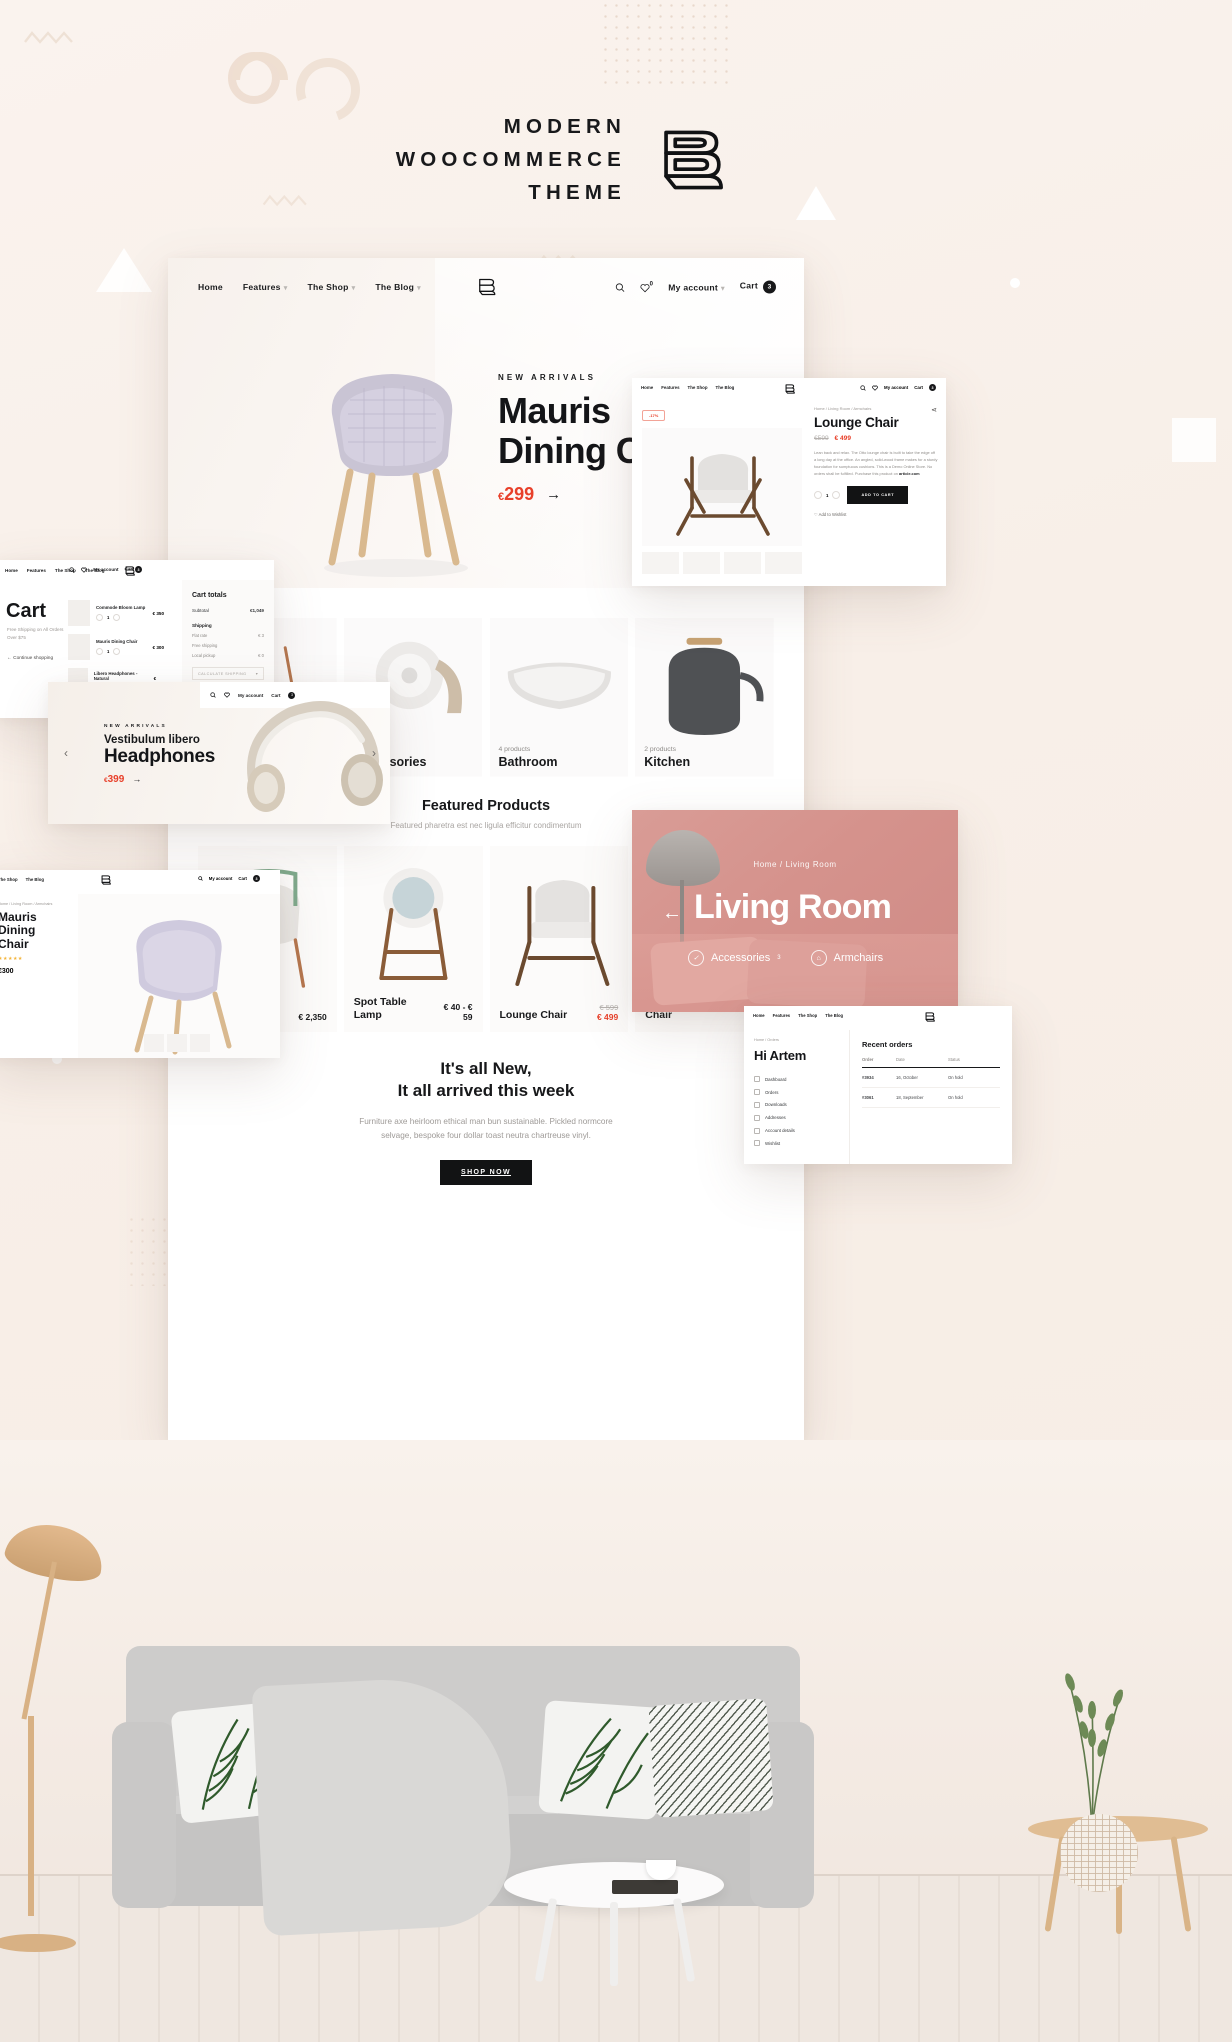  Describe the element at coordinates (413, 939) in the screenshot. I see `product-card: Spot Table Lamp € 40 - € 59` at that location.